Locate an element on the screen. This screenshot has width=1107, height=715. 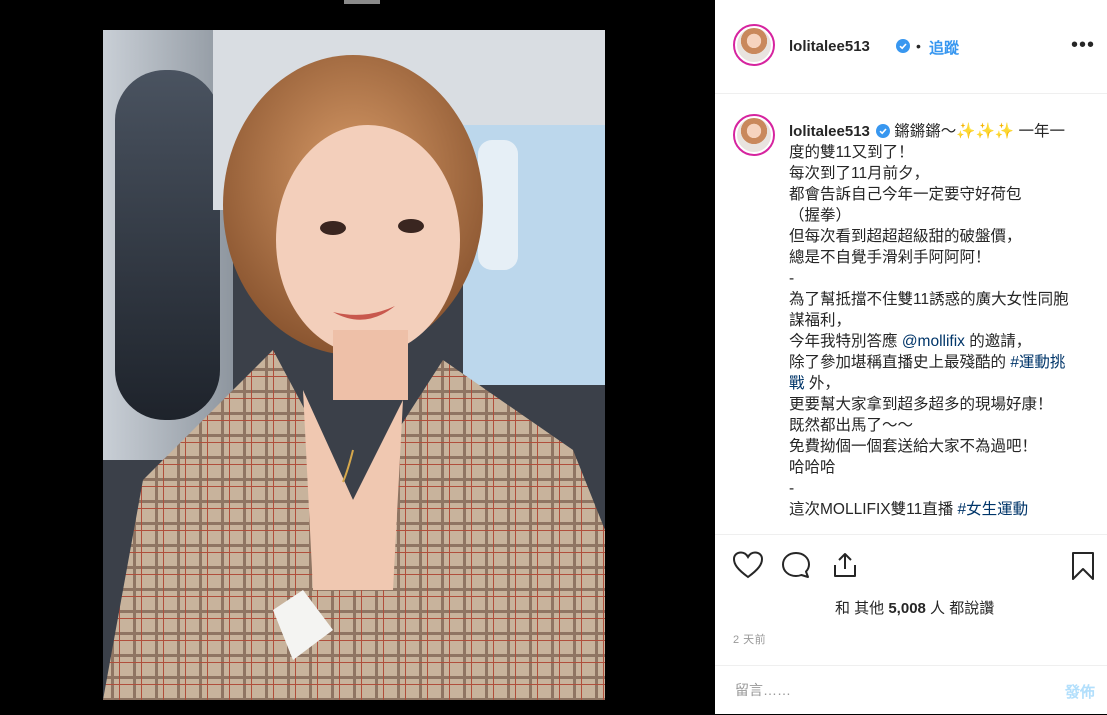
bookmark-icon is located at coordinates (1083, 568).